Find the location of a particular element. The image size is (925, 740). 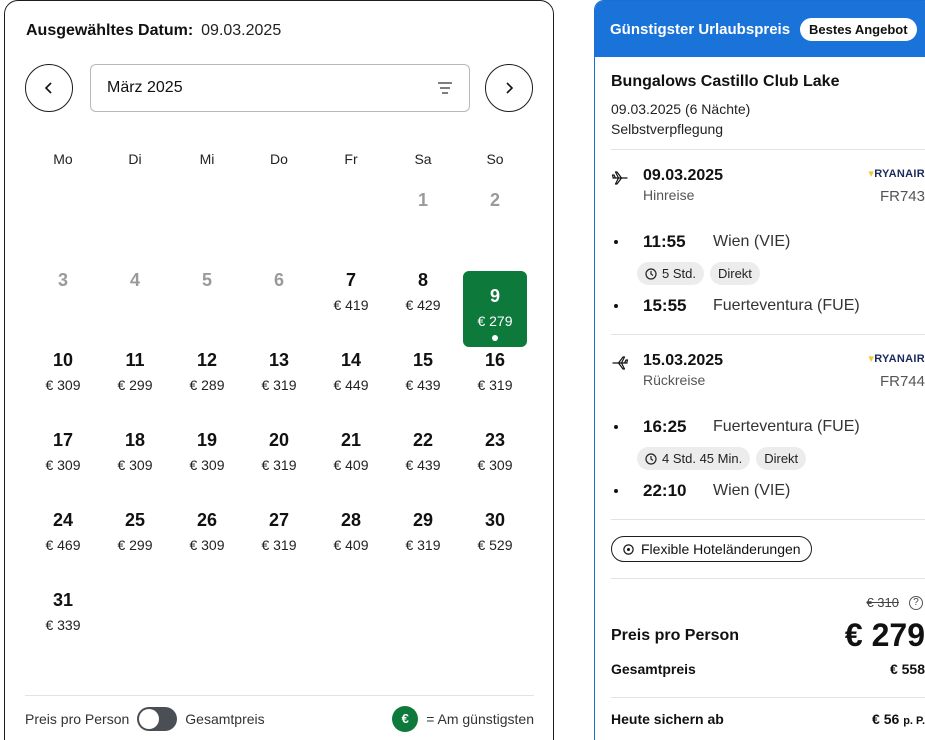

calendar-day: 7 € 419 is located at coordinates (351, 295).